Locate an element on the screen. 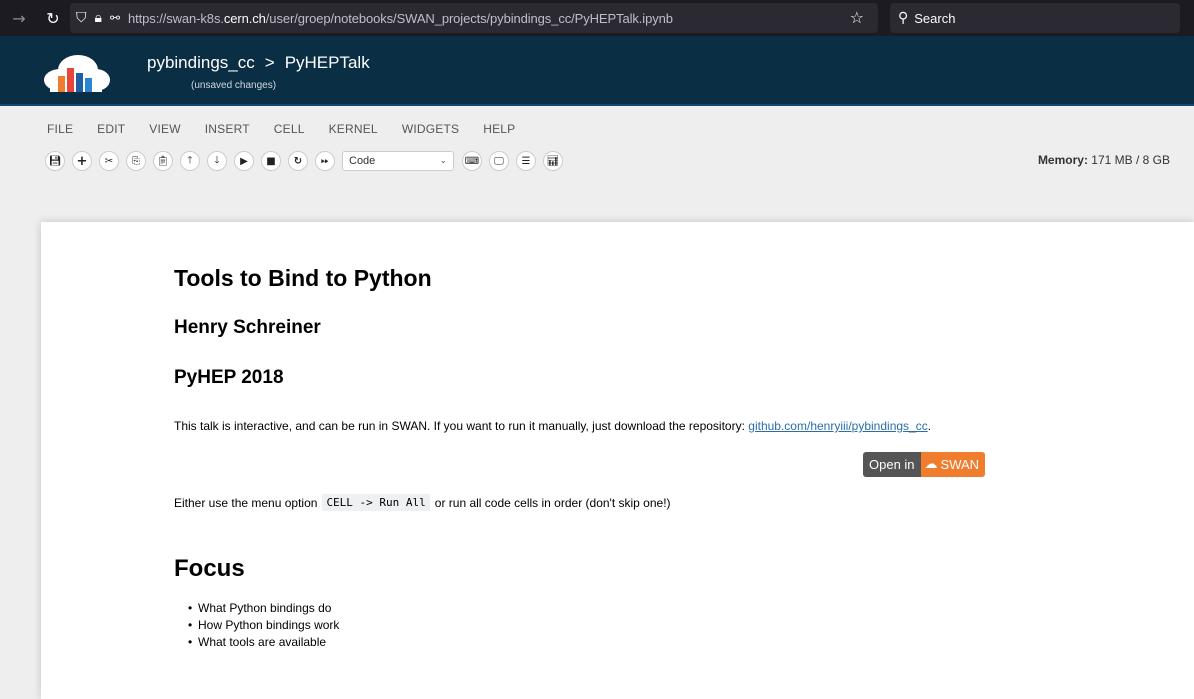 The width and height of the screenshot is (1194, 699). copy-icon: ⎘ is located at coordinates (136, 161).